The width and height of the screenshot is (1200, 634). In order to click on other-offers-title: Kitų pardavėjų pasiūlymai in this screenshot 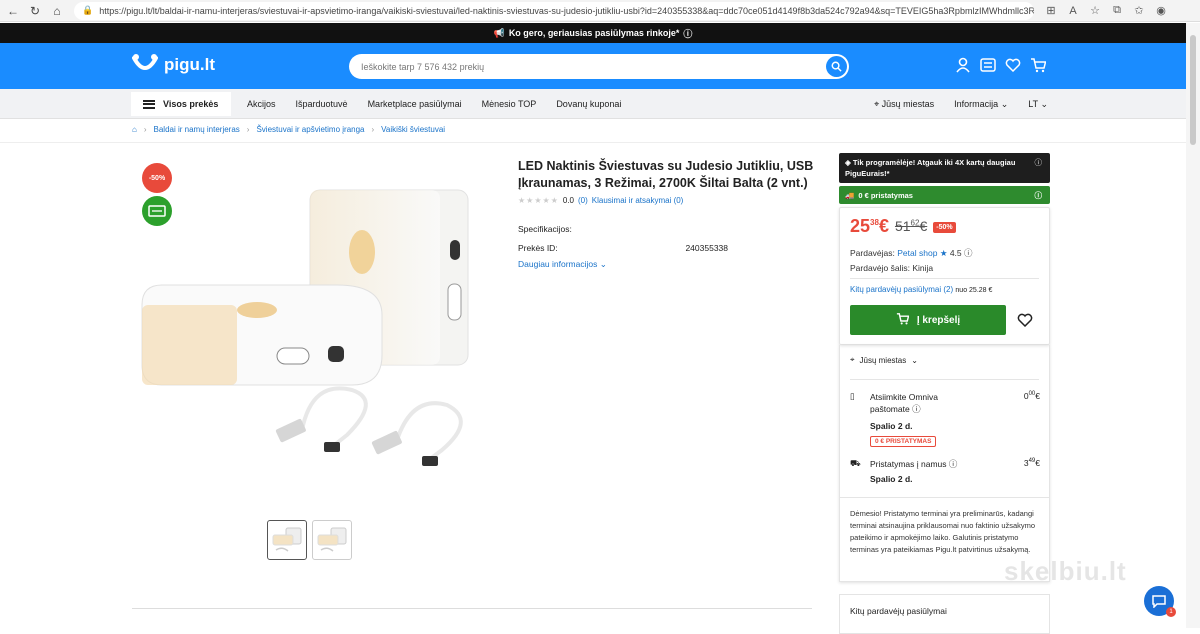, I will do `click(898, 611)`.